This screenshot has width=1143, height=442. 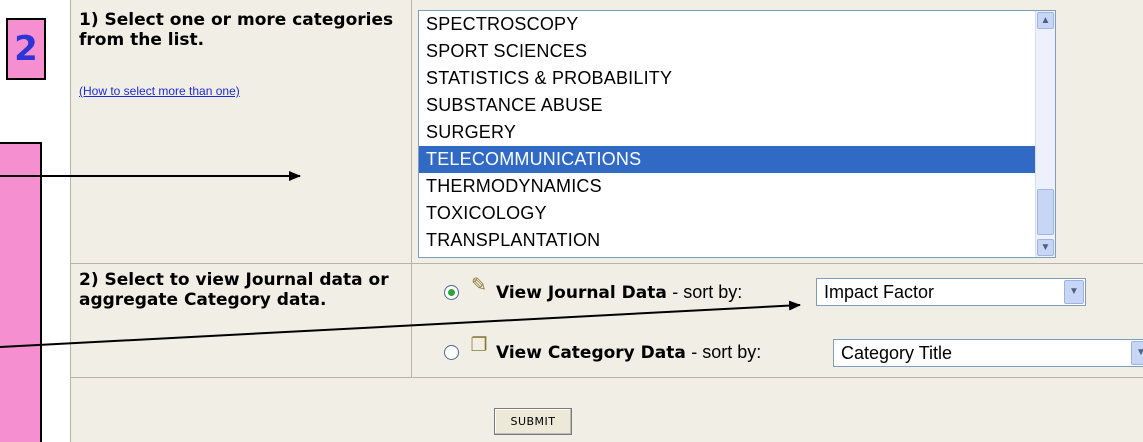 What do you see at coordinates (1045, 212) in the screenshot?
I see `scrollbar-thumb` at bounding box center [1045, 212].